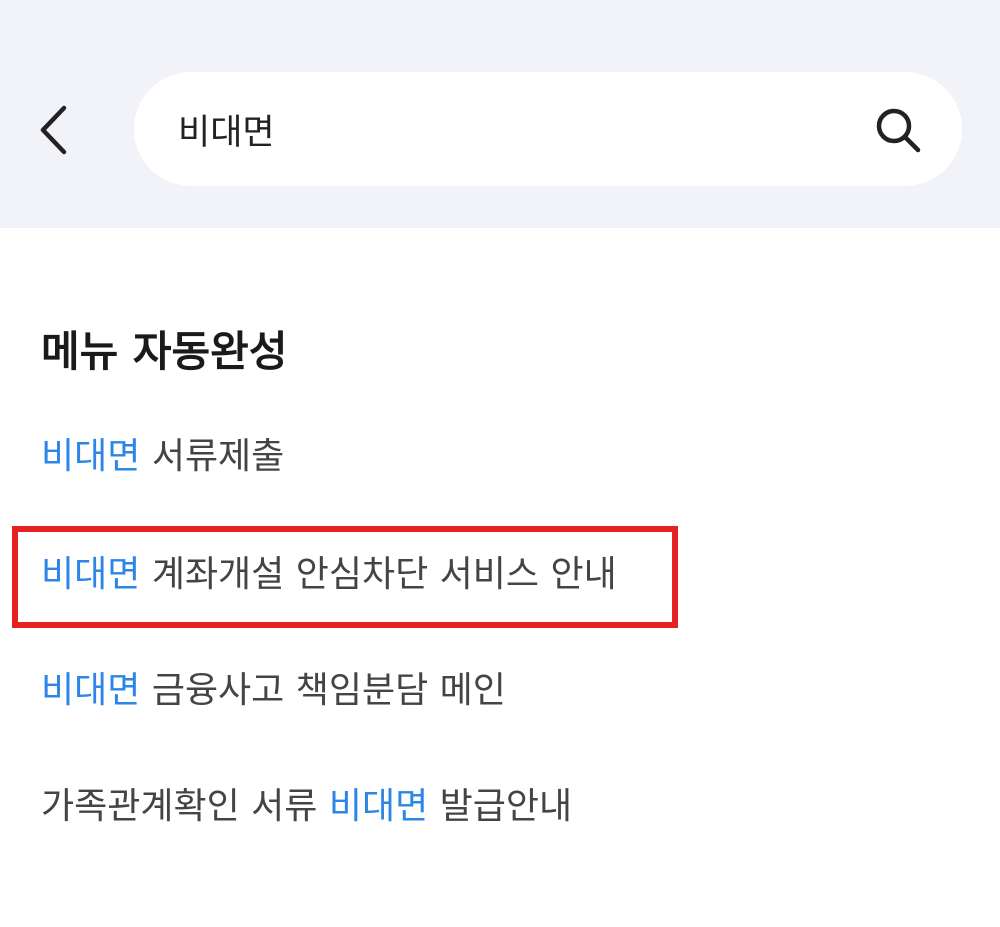 This screenshot has width=1000, height=927. What do you see at coordinates (500, 806) in the screenshot?
I see `suggestion-suffix: 발급안내` at bounding box center [500, 806].